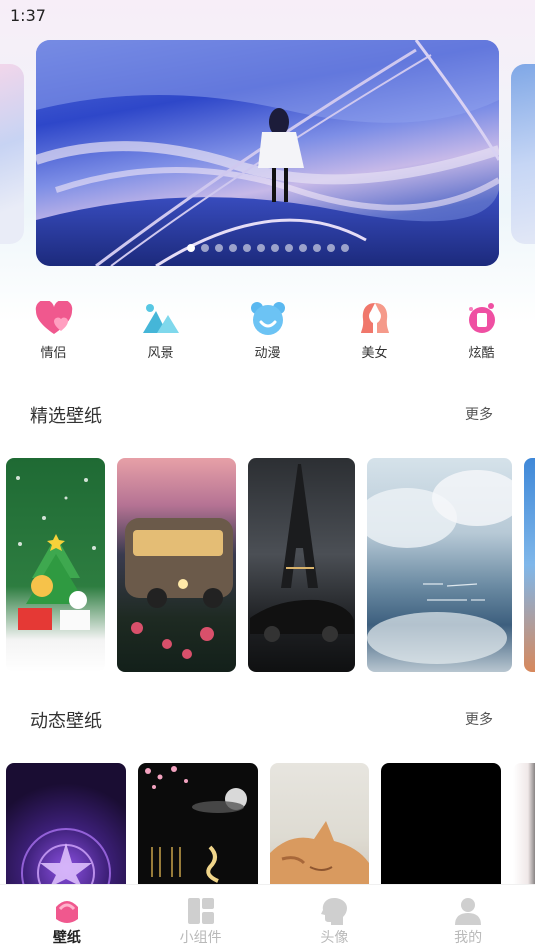 Image resolution: width=535 pixels, height=951 pixels. What do you see at coordinates (28, 15) in the screenshot?
I see `status-time: 1:37` at bounding box center [28, 15].